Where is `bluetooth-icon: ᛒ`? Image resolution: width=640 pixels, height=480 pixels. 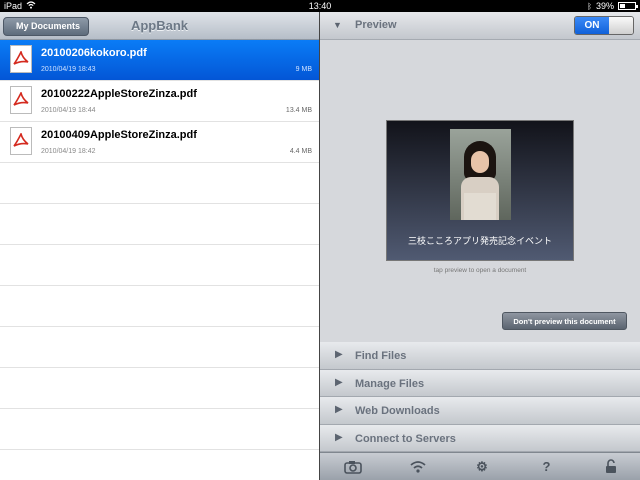
bluetooth-icon: ᛒ is located at coordinates (589, 6).